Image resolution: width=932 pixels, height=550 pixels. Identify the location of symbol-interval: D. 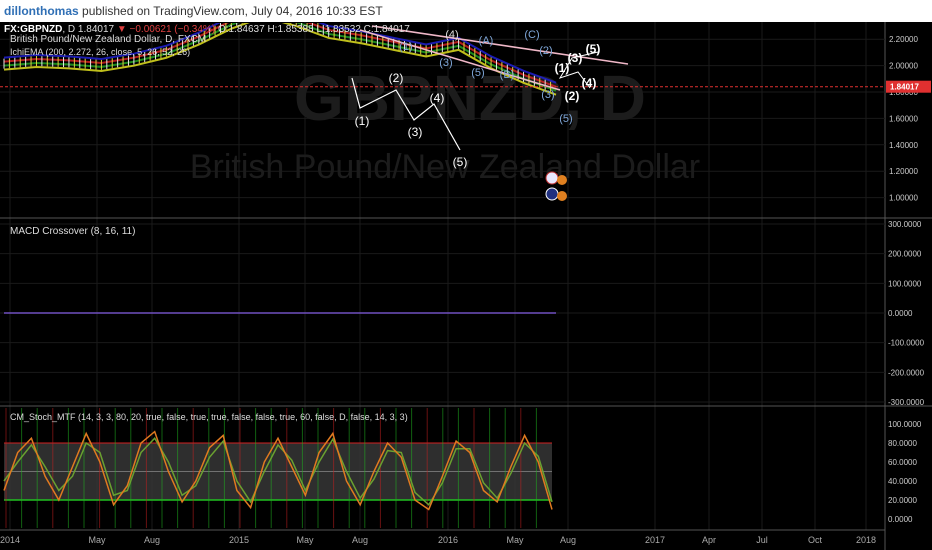
(71, 29).